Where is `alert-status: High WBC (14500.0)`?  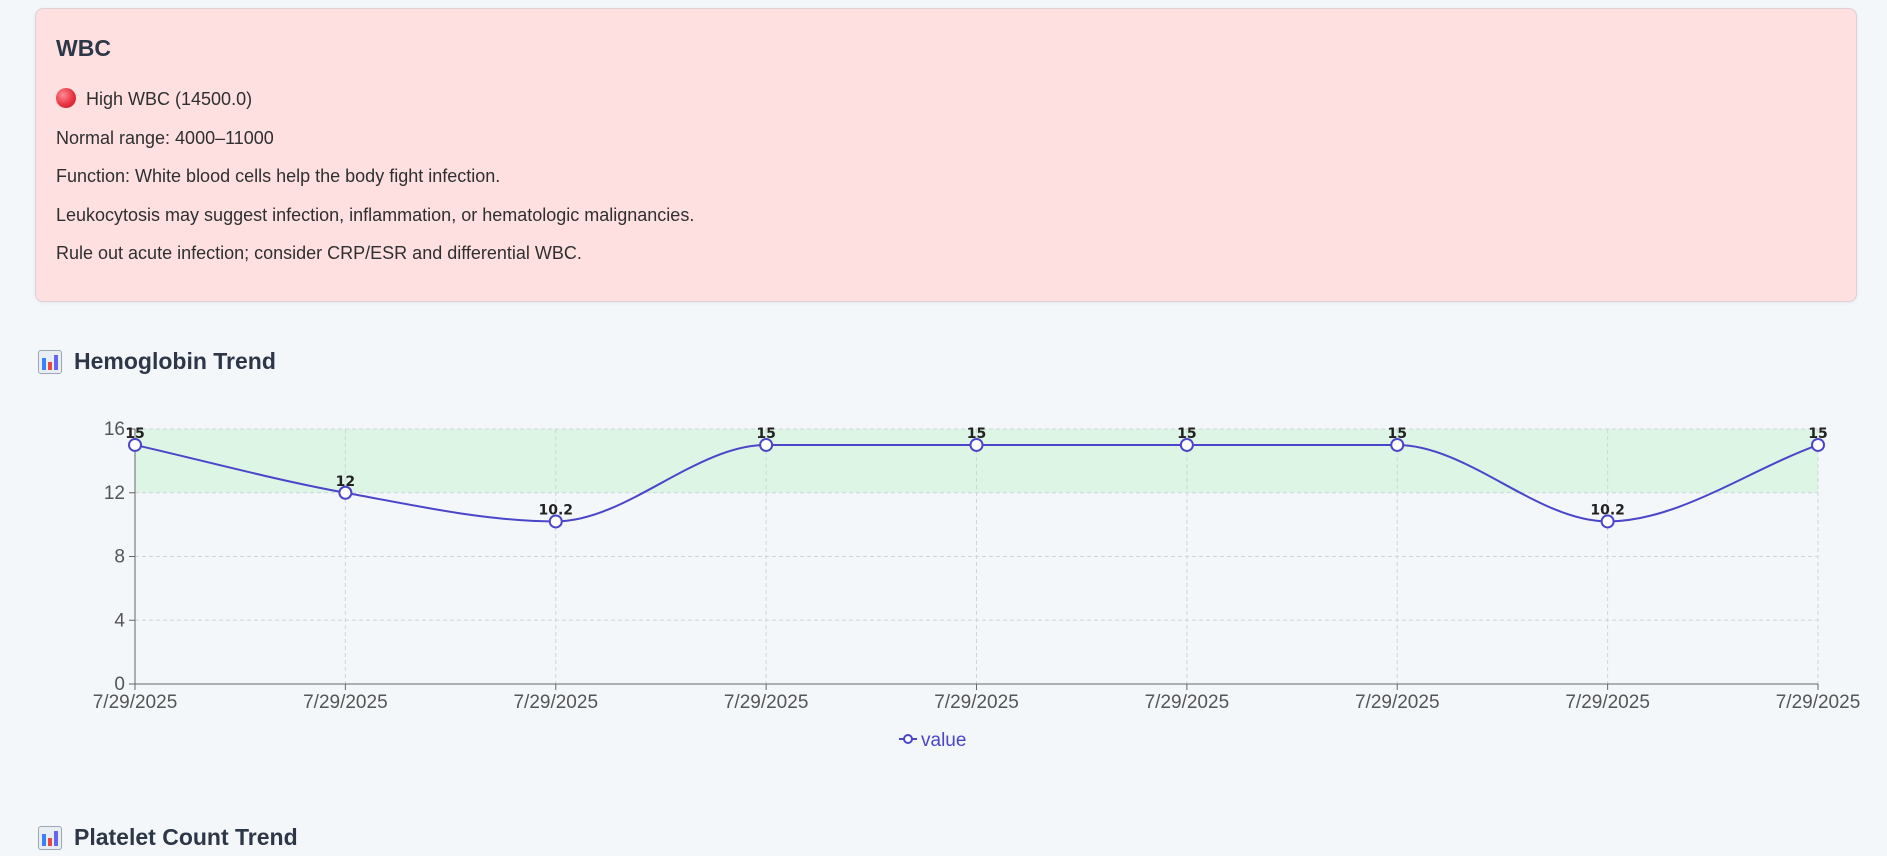 alert-status: High WBC (14500.0) is located at coordinates (946, 107).